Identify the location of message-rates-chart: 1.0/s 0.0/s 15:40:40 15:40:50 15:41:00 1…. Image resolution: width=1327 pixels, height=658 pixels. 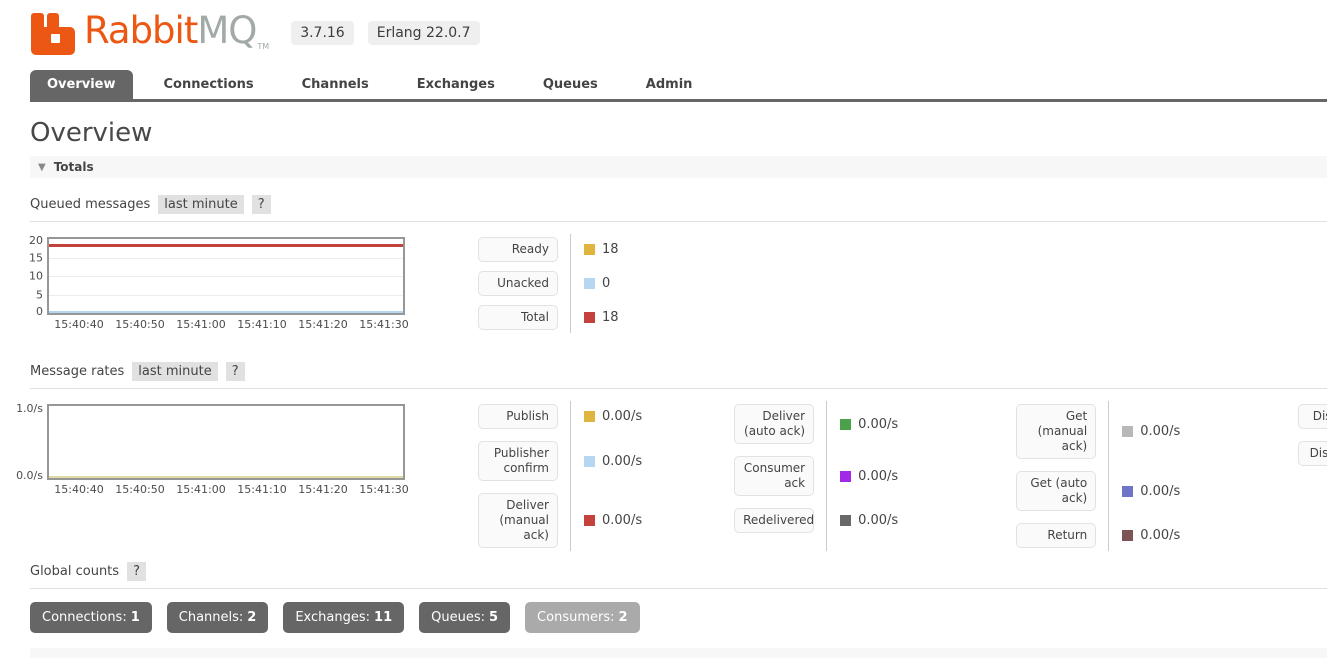
(229, 450).